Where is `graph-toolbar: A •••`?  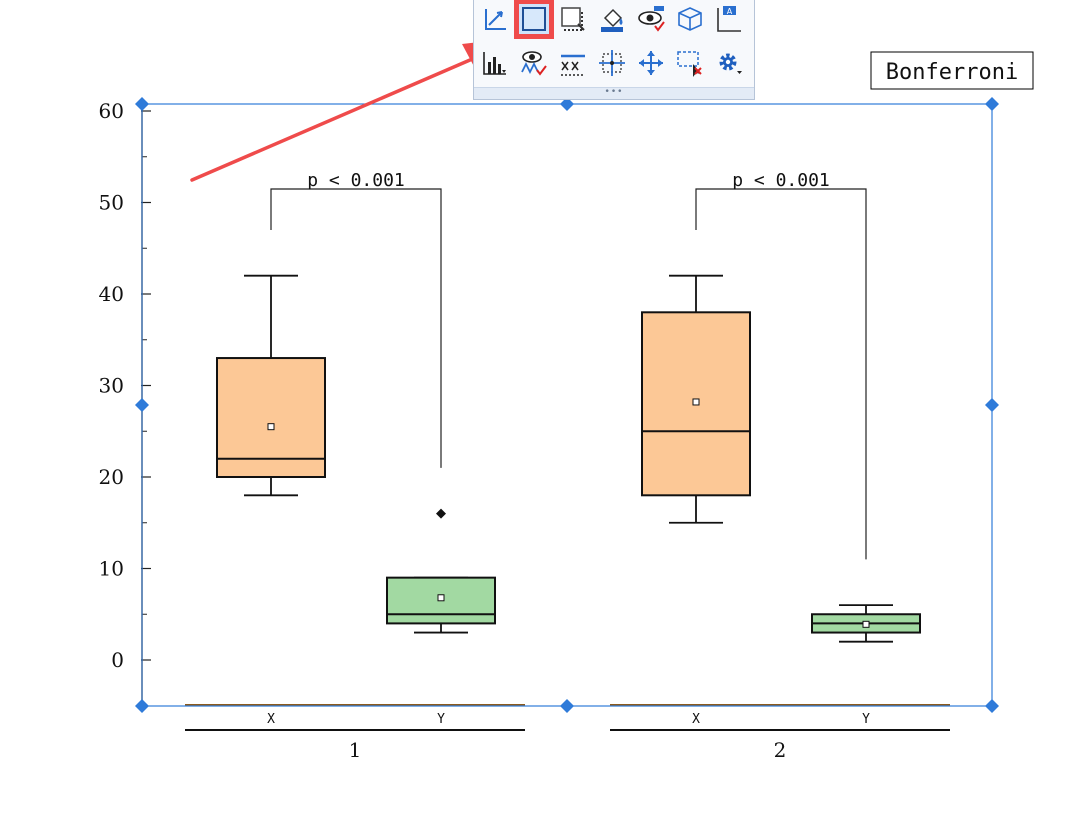 graph-toolbar: A ••• is located at coordinates (614, 50).